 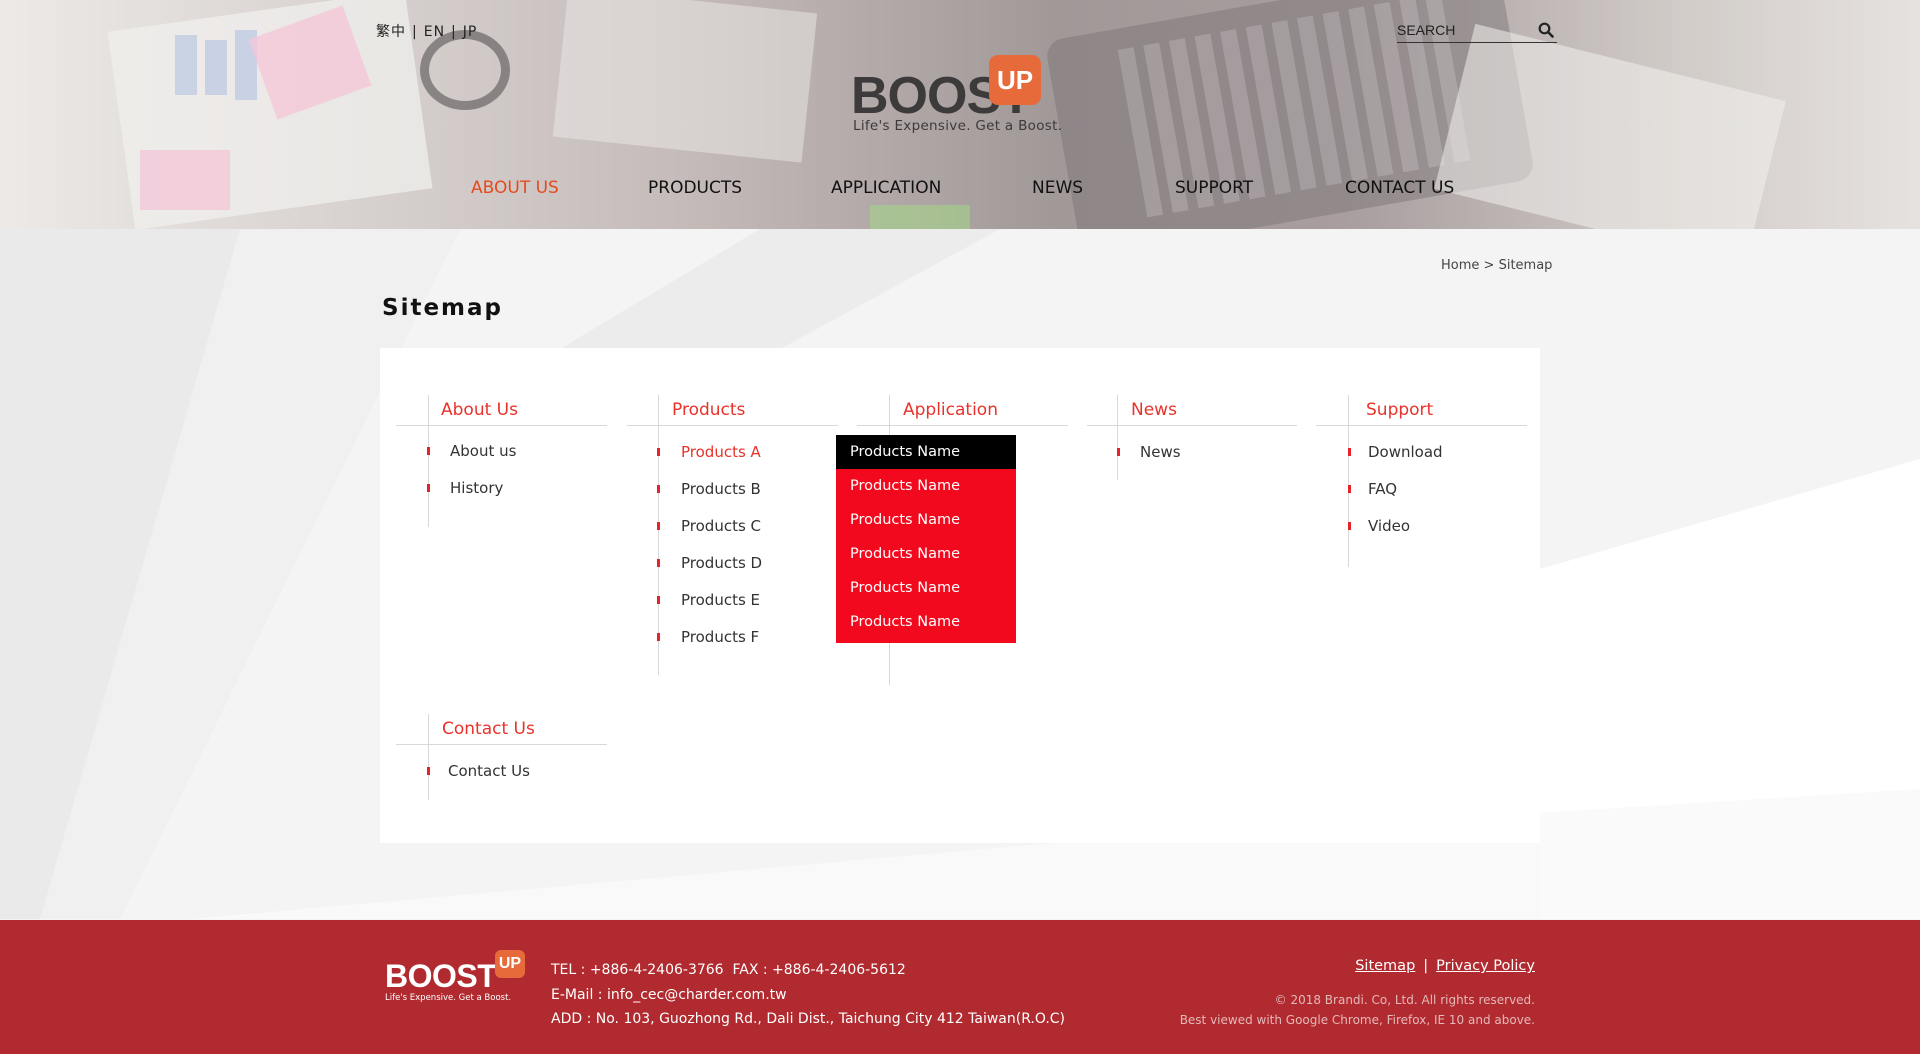 What do you see at coordinates (1214, 188) in the screenshot?
I see `nav-support: SUPPORT` at bounding box center [1214, 188].